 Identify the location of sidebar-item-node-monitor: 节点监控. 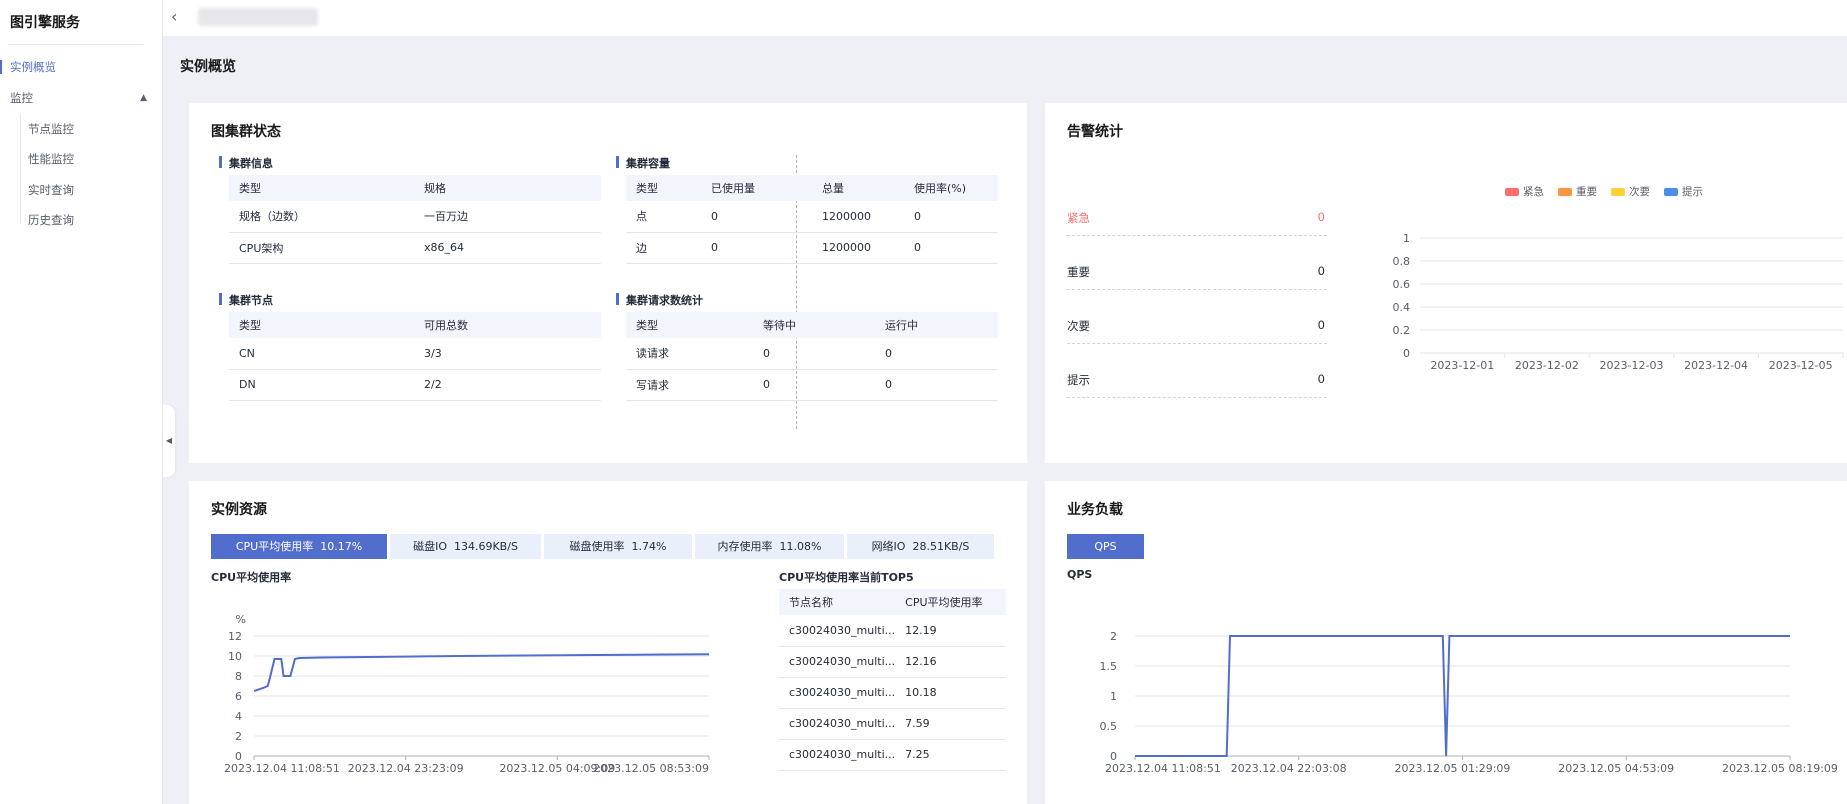
(81, 129).